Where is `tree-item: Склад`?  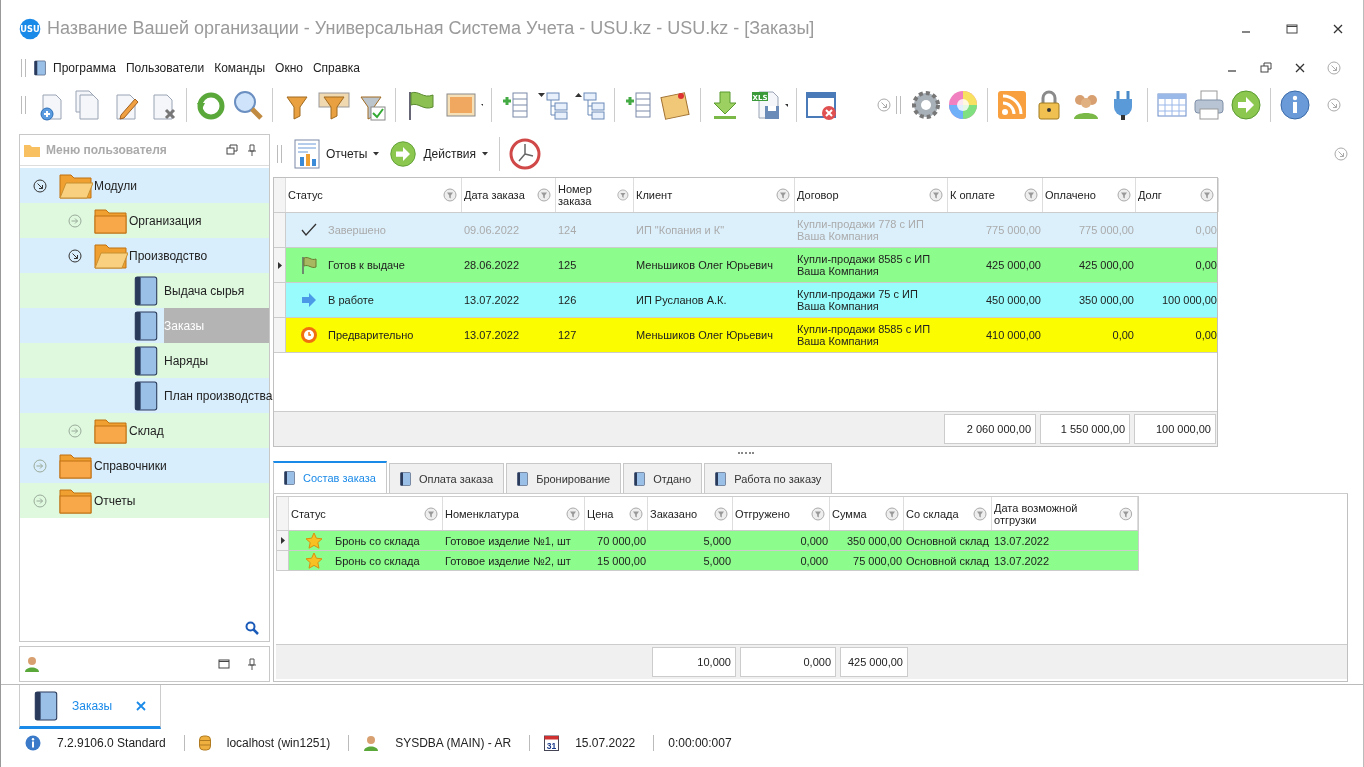 tree-item: Склад is located at coordinates (144, 430).